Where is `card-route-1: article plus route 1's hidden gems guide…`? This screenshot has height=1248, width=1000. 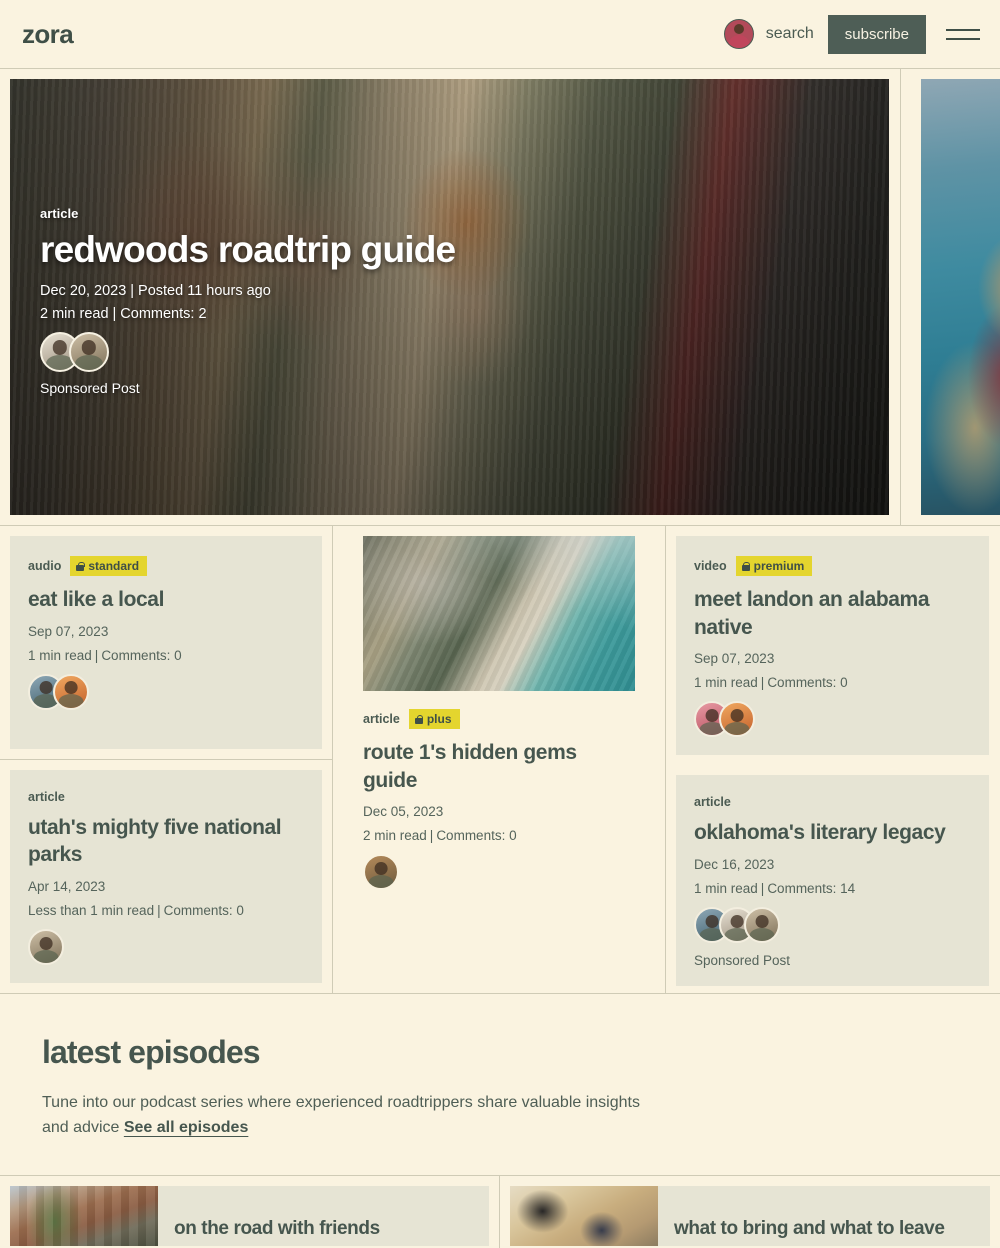
card-route-1: article plus route 1's hidden gems guide… is located at coordinates (499, 759).